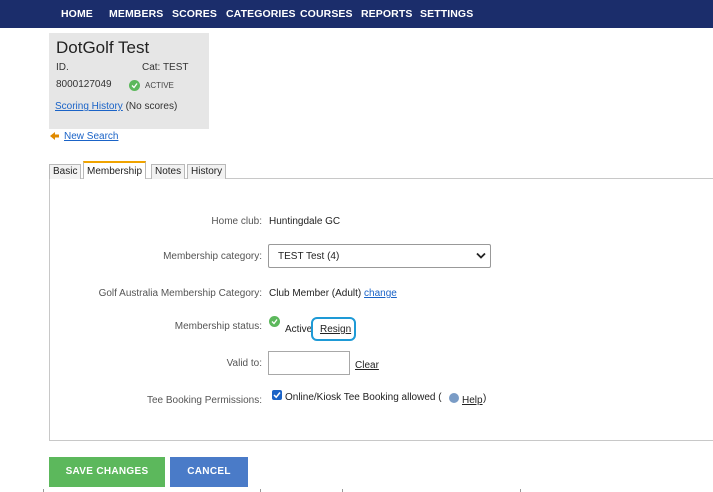 The image size is (713, 492). I want to click on ga-category-value: Club Member (Adult), so click(315, 293).